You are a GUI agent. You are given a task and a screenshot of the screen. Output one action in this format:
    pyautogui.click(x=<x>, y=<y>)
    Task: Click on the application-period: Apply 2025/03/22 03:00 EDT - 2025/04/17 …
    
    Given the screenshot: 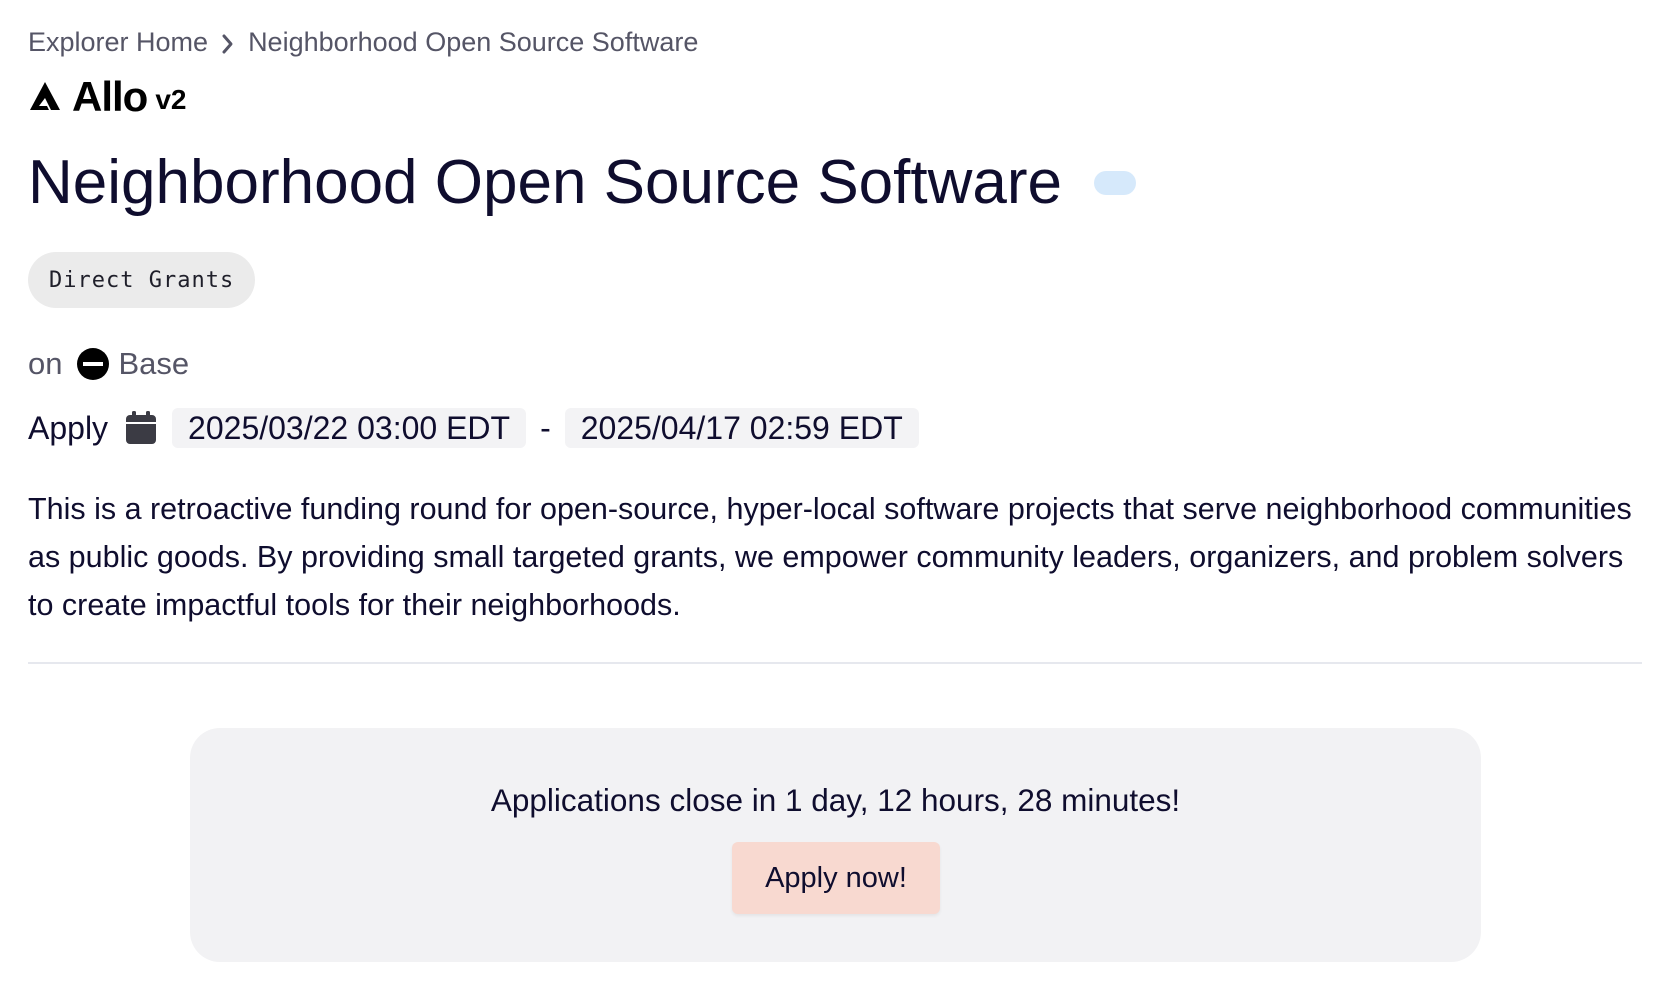 What is the action you would take?
    pyautogui.click(x=473, y=428)
    